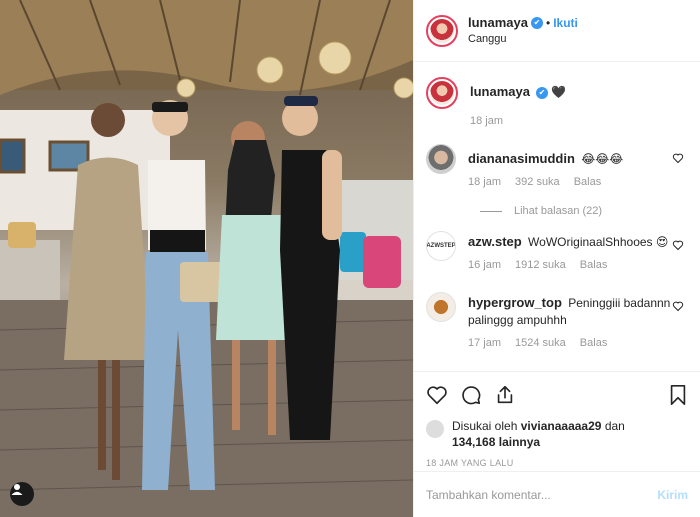  Describe the element at coordinates (557, 463) in the screenshot. I see `post-timestamp: 18 JAM YANG LALU` at that location.